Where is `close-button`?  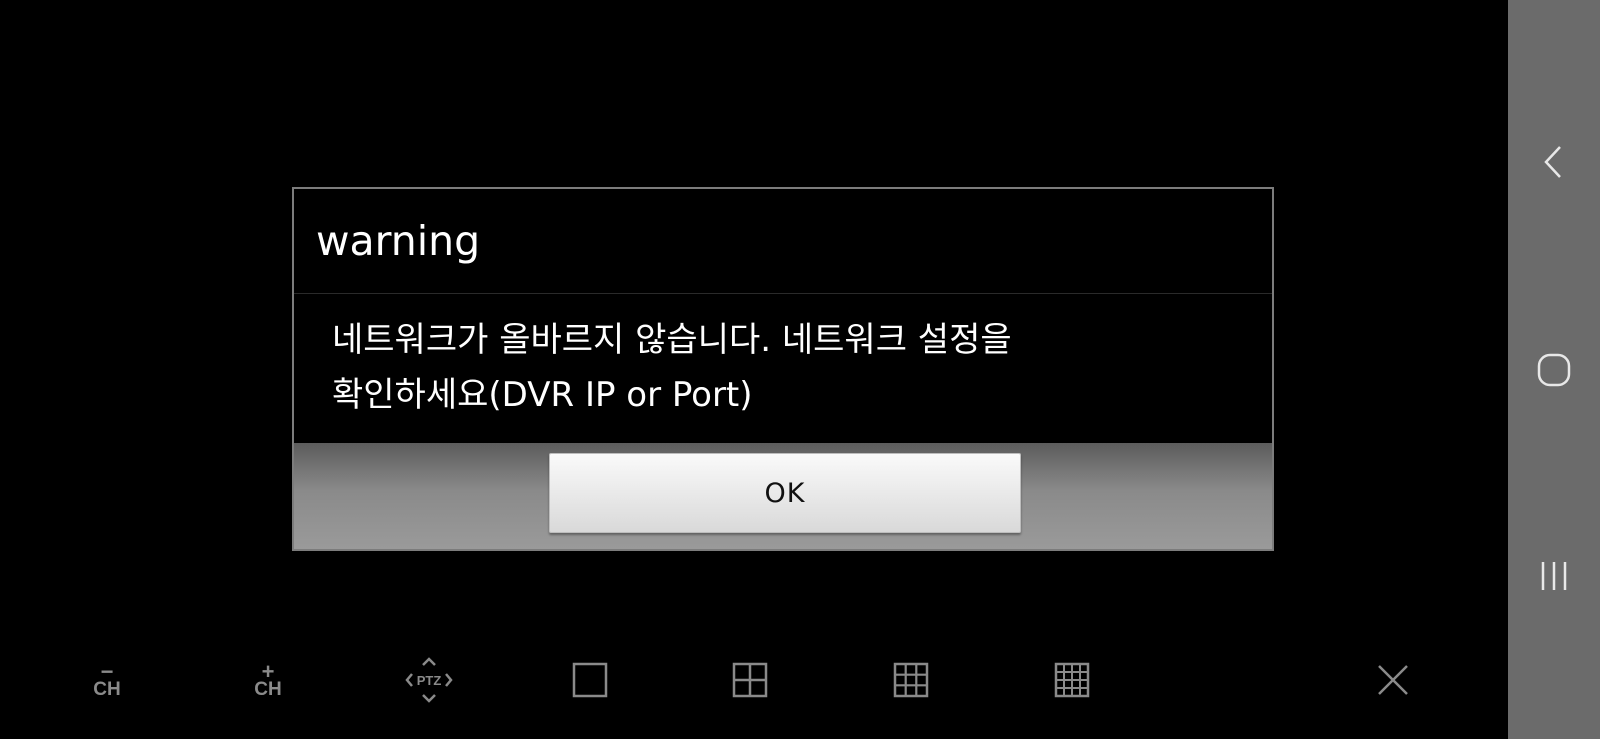
close-button is located at coordinates (1393, 680).